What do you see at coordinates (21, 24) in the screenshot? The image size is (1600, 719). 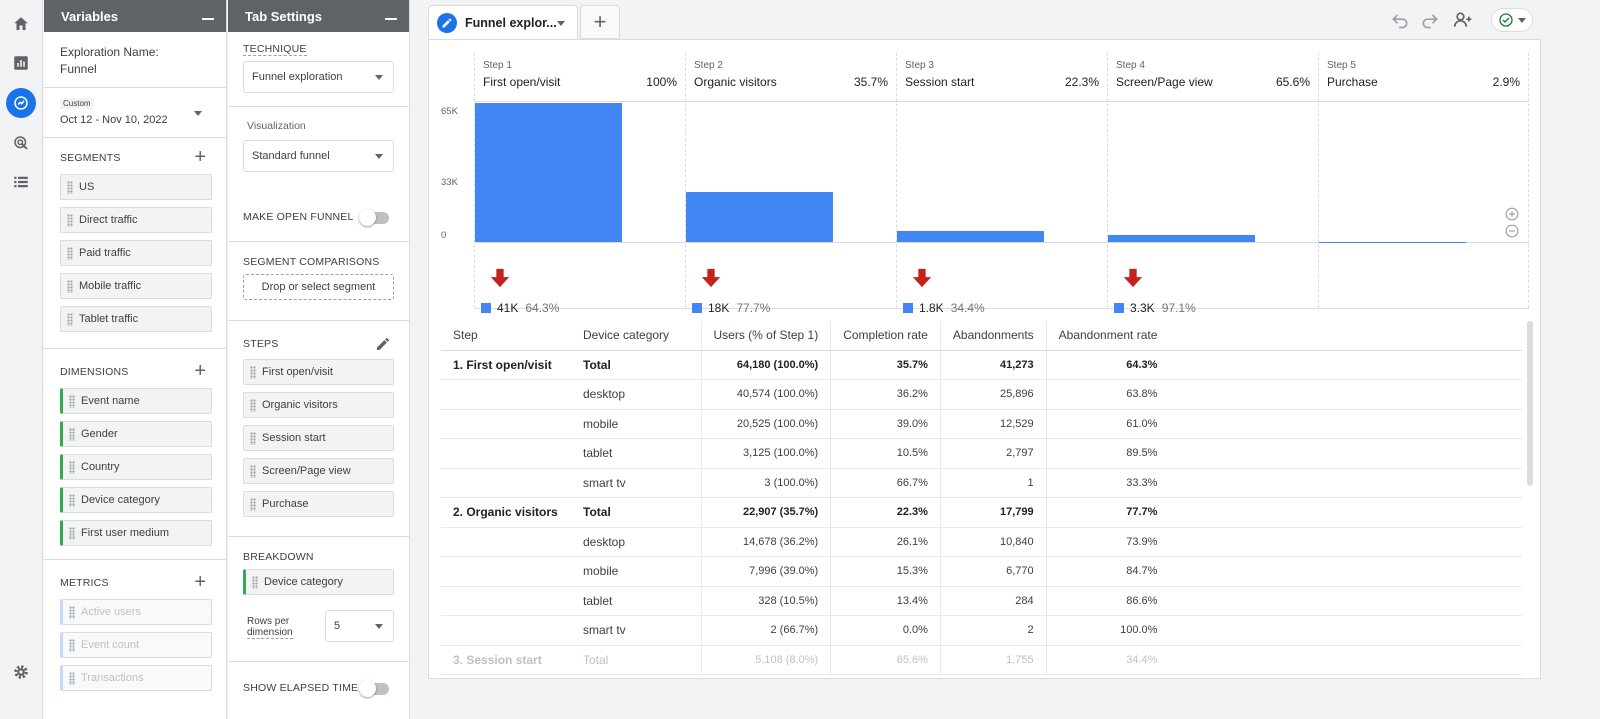 I see `home-icon` at bounding box center [21, 24].